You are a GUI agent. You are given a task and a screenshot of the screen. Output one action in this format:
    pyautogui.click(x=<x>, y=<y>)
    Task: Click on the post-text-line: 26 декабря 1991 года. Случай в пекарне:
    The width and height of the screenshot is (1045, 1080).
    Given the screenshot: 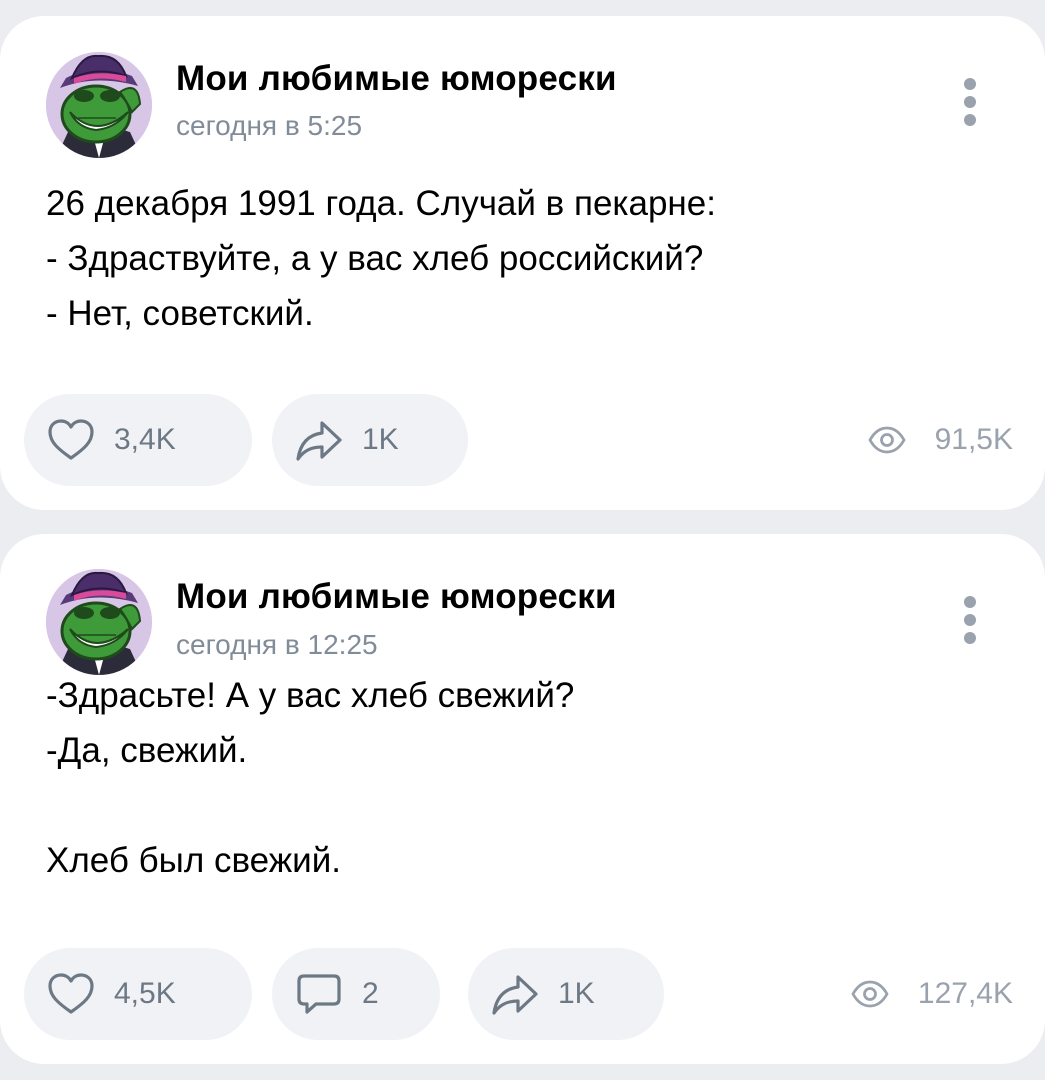 What is the action you would take?
    pyautogui.click(x=381, y=203)
    